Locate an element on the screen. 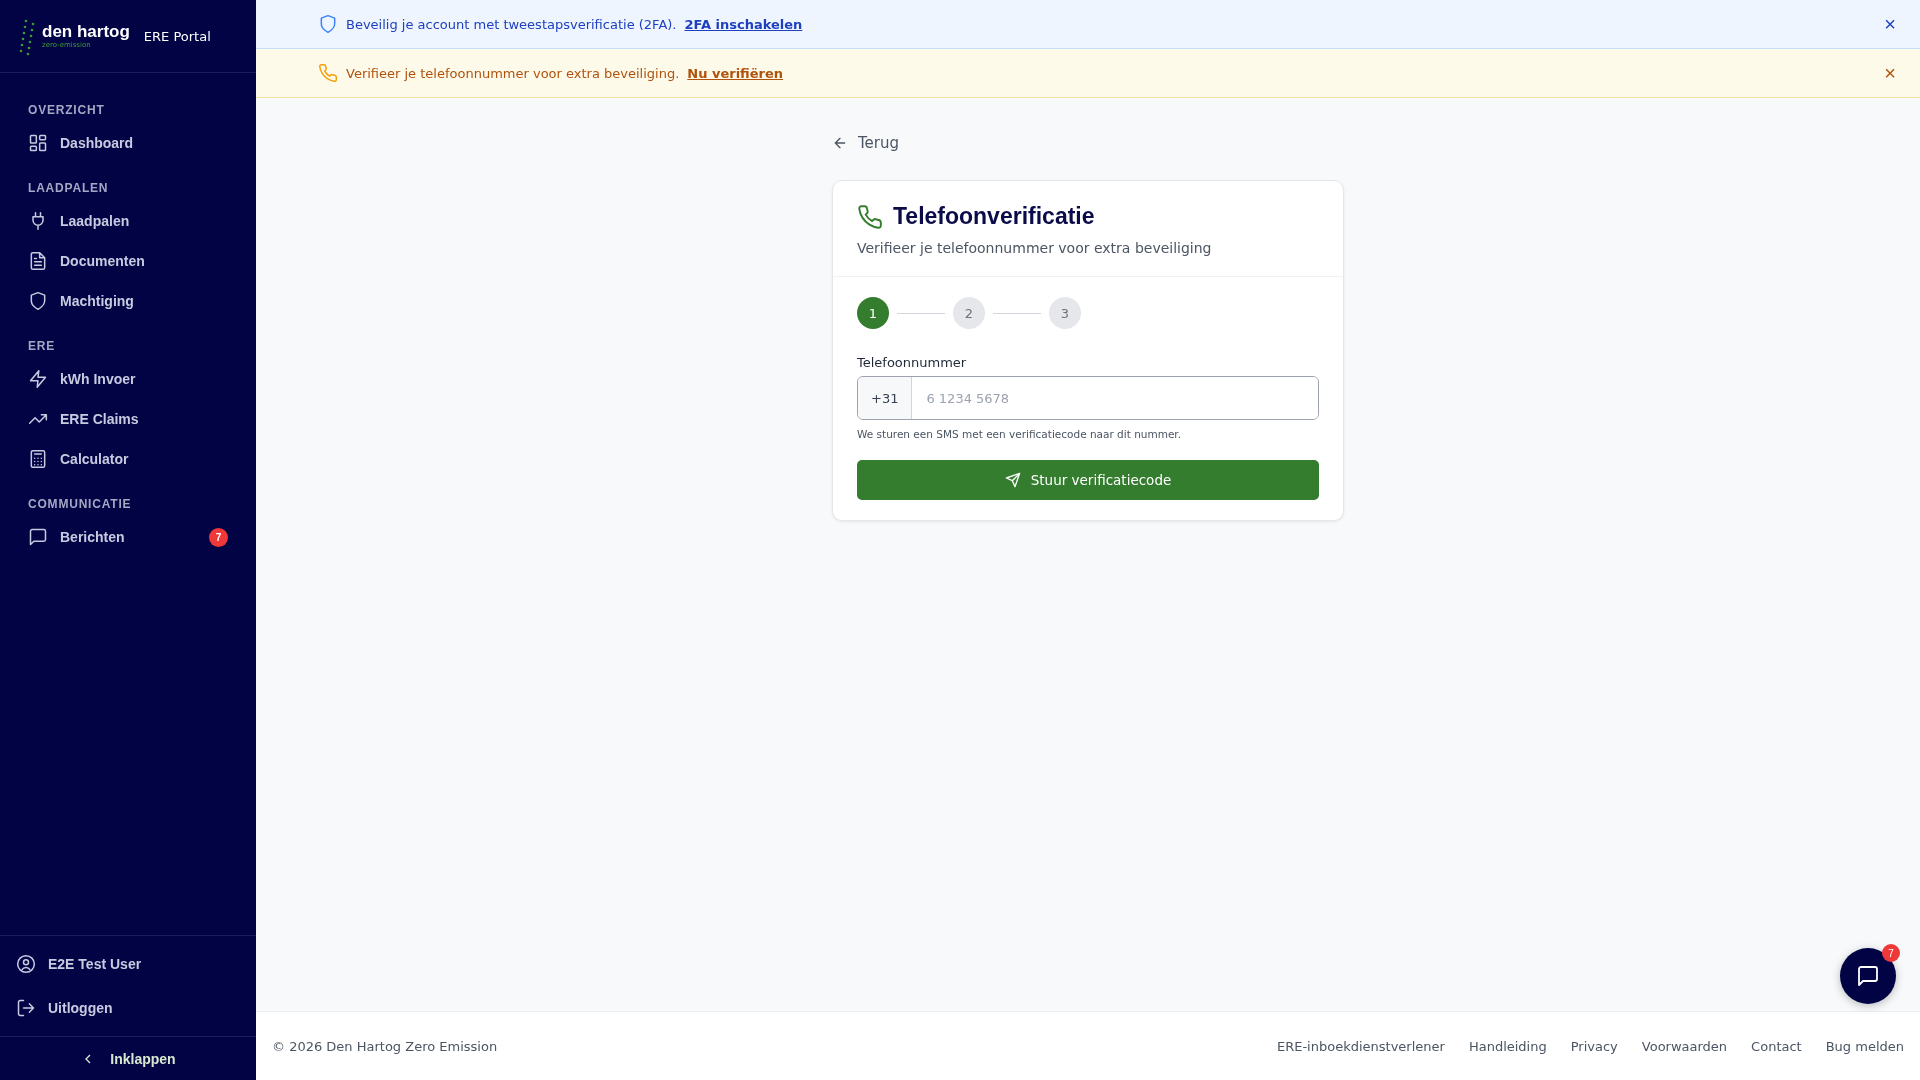 Image resolution: width=1920 pixels, height=1080 pixels. grid-icon is located at coordinates (38, 143).